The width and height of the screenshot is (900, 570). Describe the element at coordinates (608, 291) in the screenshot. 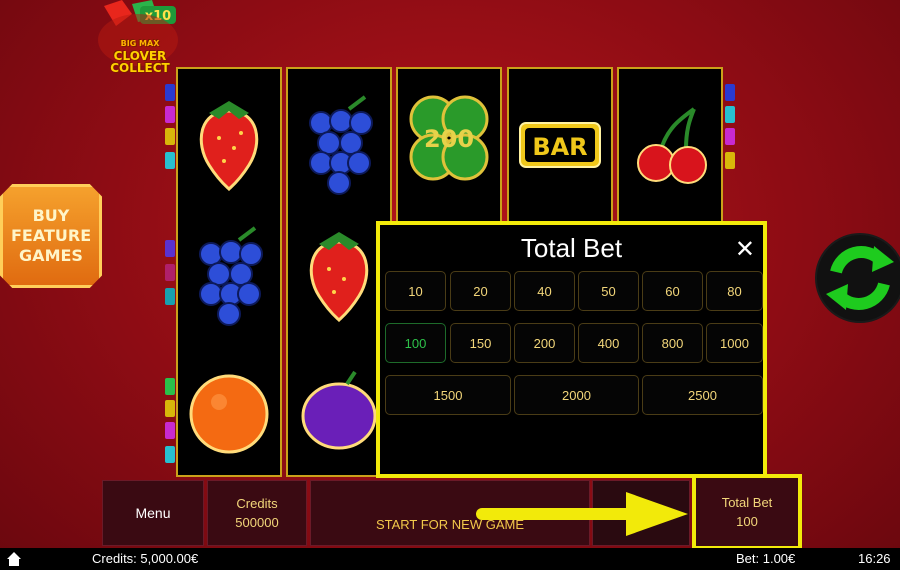

I see `bet-option-50: 50` at that location.